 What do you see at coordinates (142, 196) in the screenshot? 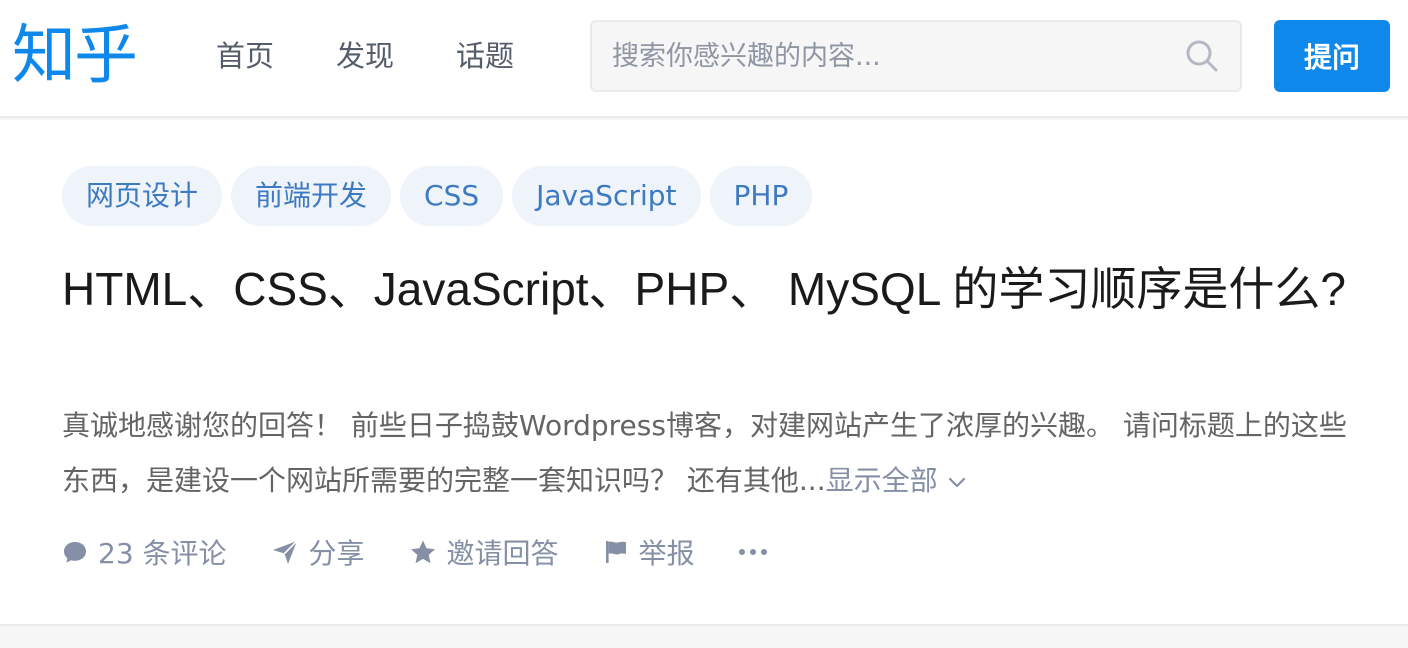
I see `topic-tag: 网页设计` at bounding box center [142, 196].